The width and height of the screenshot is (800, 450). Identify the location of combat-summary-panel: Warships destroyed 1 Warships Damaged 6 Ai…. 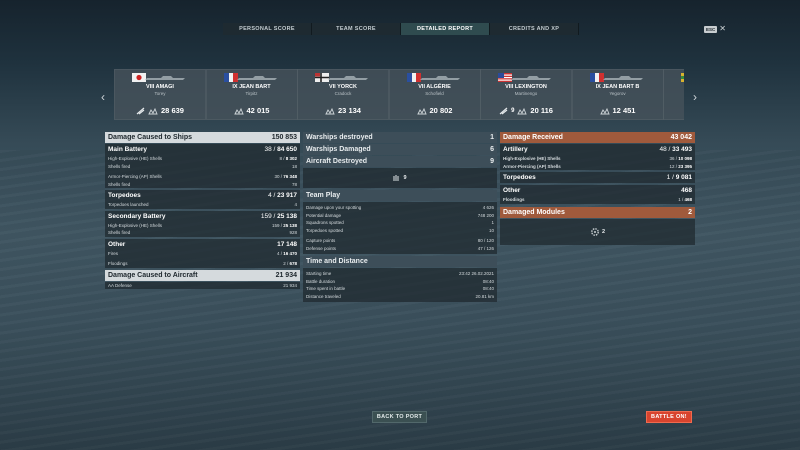
(400, 218).